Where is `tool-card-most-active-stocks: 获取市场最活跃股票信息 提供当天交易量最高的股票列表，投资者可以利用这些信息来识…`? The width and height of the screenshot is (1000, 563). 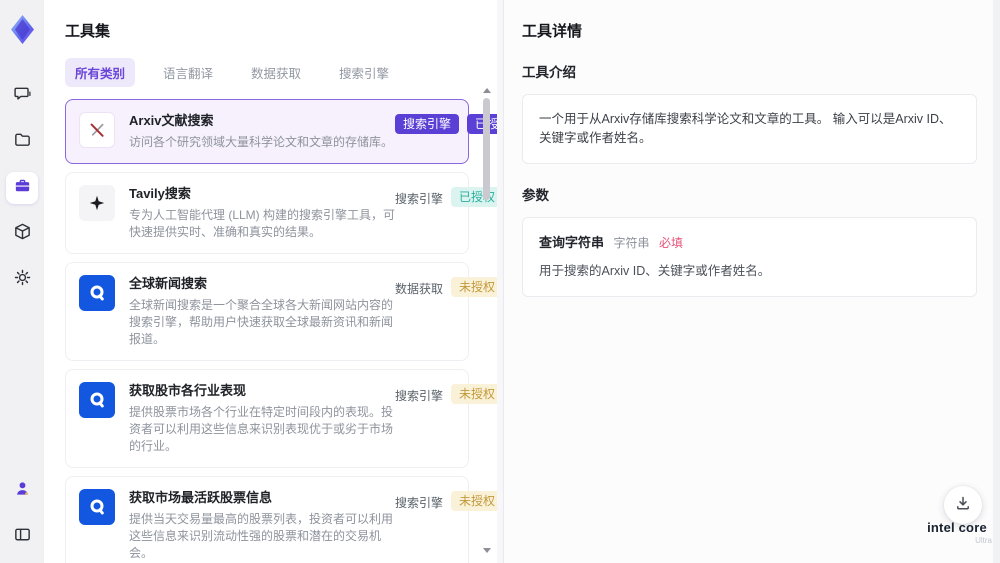
tool-card-most-active-stocks: 获取市场最活跃股票信息 提供当天交易量最高的股票列表，投资者可以利用这些信息来识… is located at coordinates (281, 519).